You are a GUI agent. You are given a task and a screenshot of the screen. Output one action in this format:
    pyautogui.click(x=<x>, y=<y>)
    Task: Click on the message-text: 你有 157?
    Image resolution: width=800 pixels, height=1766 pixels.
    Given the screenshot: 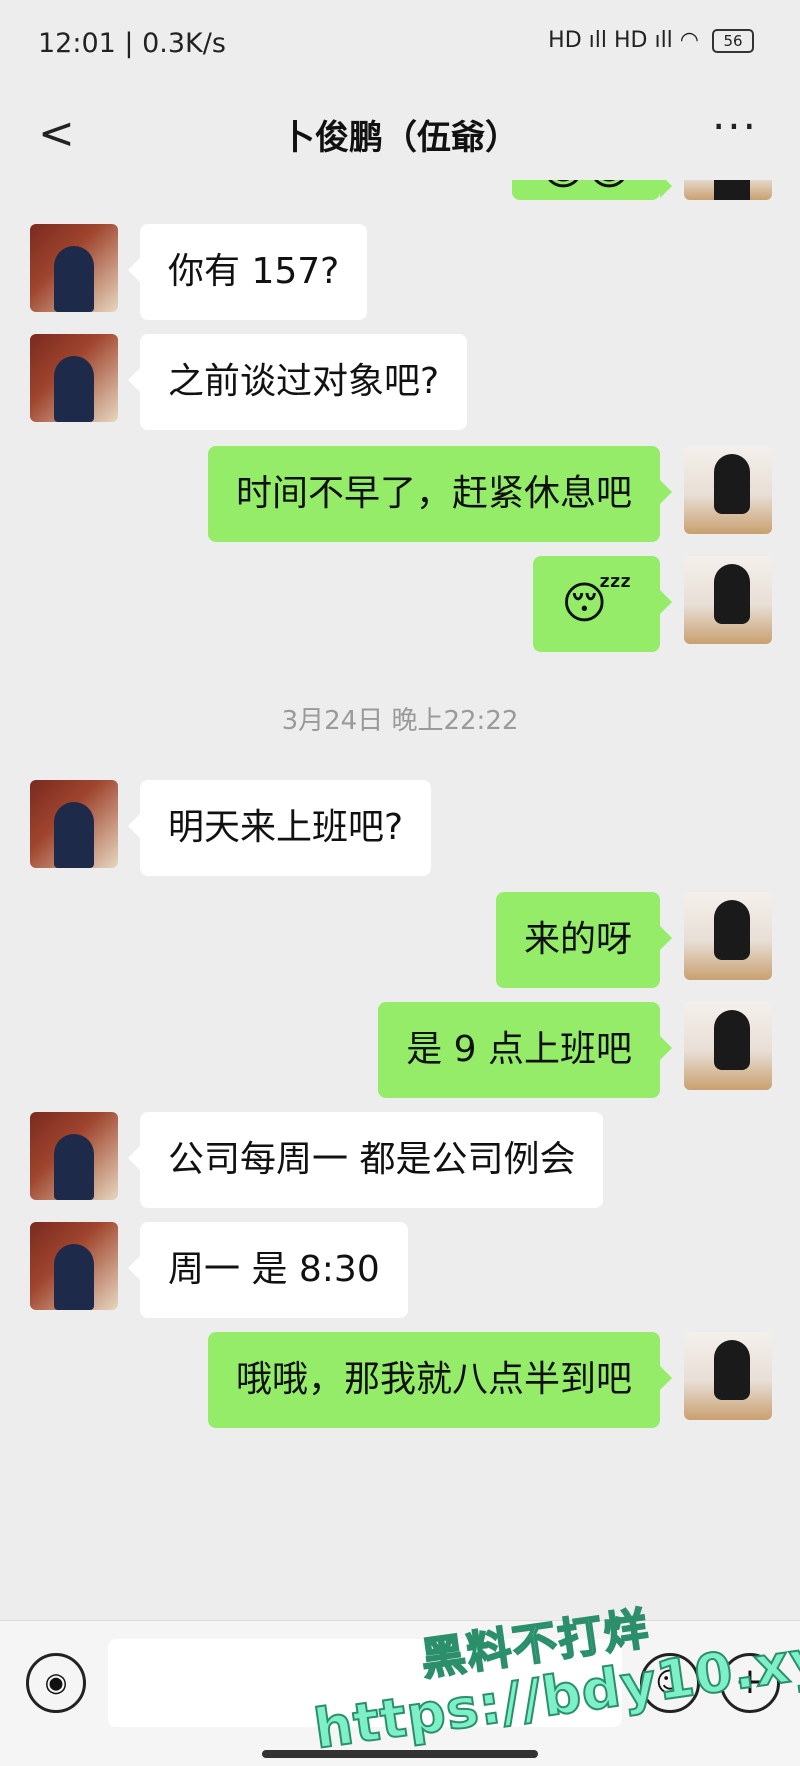 What is the action you would take?
    pyautogui.click(x=254, y=271)
    